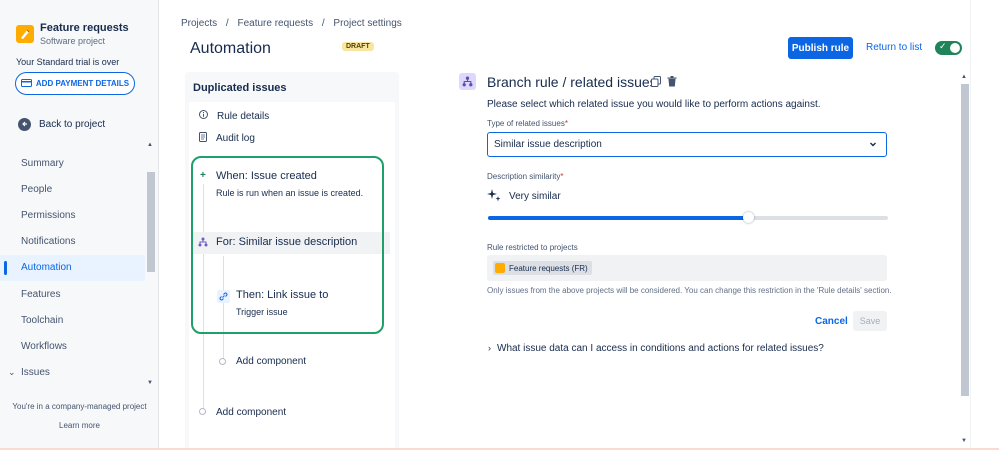 The height and width of the screenshot is (450, 999). I want to click on sidebar-item-automation: Automation, so click(72, 267).